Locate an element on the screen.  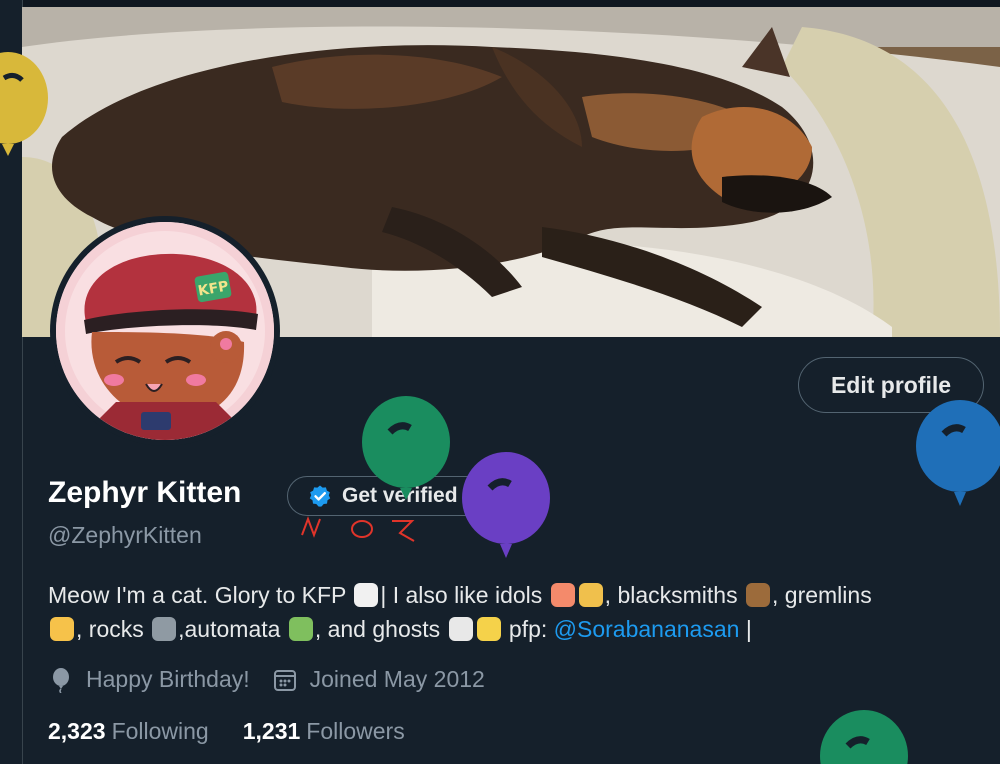
bio-text: | I also like idols is located at coordinates (464, 595).